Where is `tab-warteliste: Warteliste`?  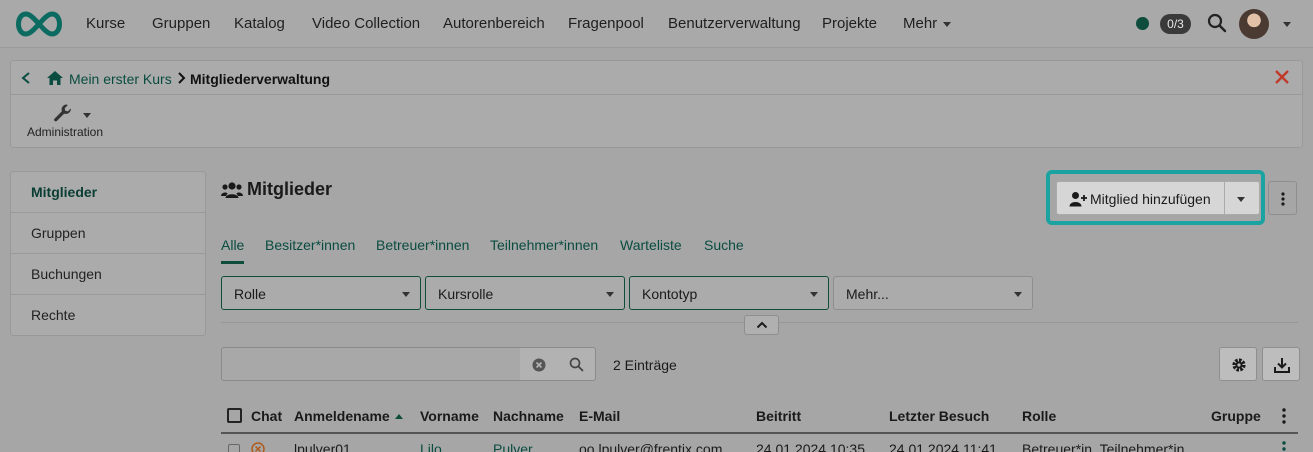
tab-warteliste: Warteliste is located at coordinates (651, 245).